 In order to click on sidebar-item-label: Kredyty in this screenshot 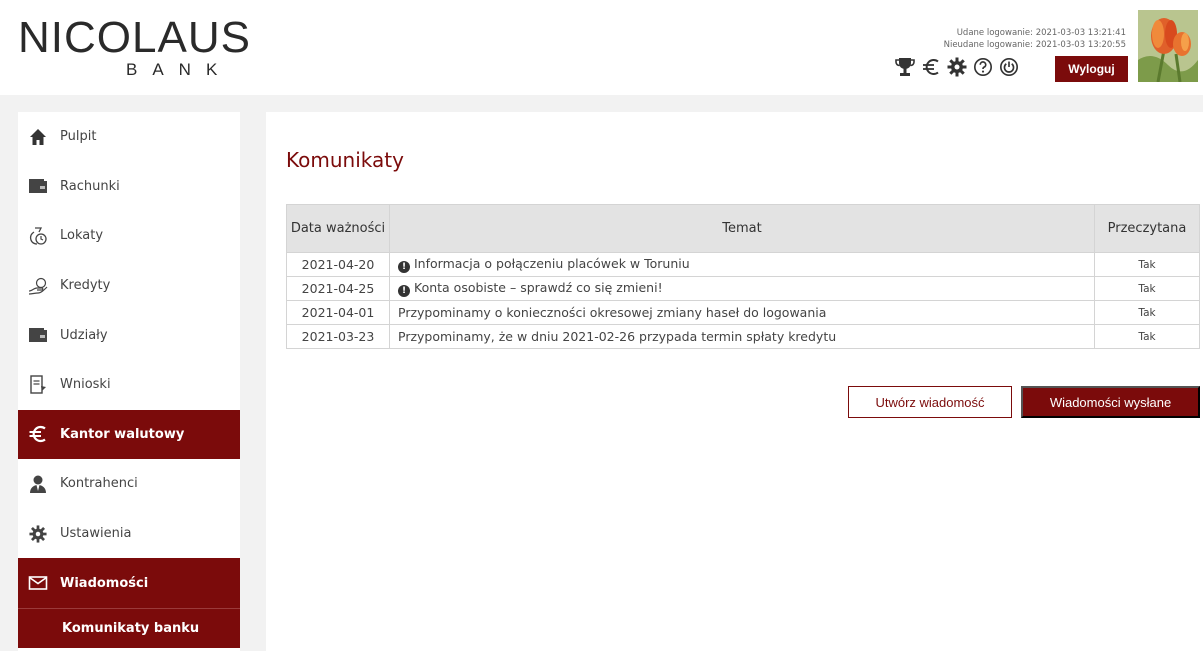, I will do `click(85, 286)`.